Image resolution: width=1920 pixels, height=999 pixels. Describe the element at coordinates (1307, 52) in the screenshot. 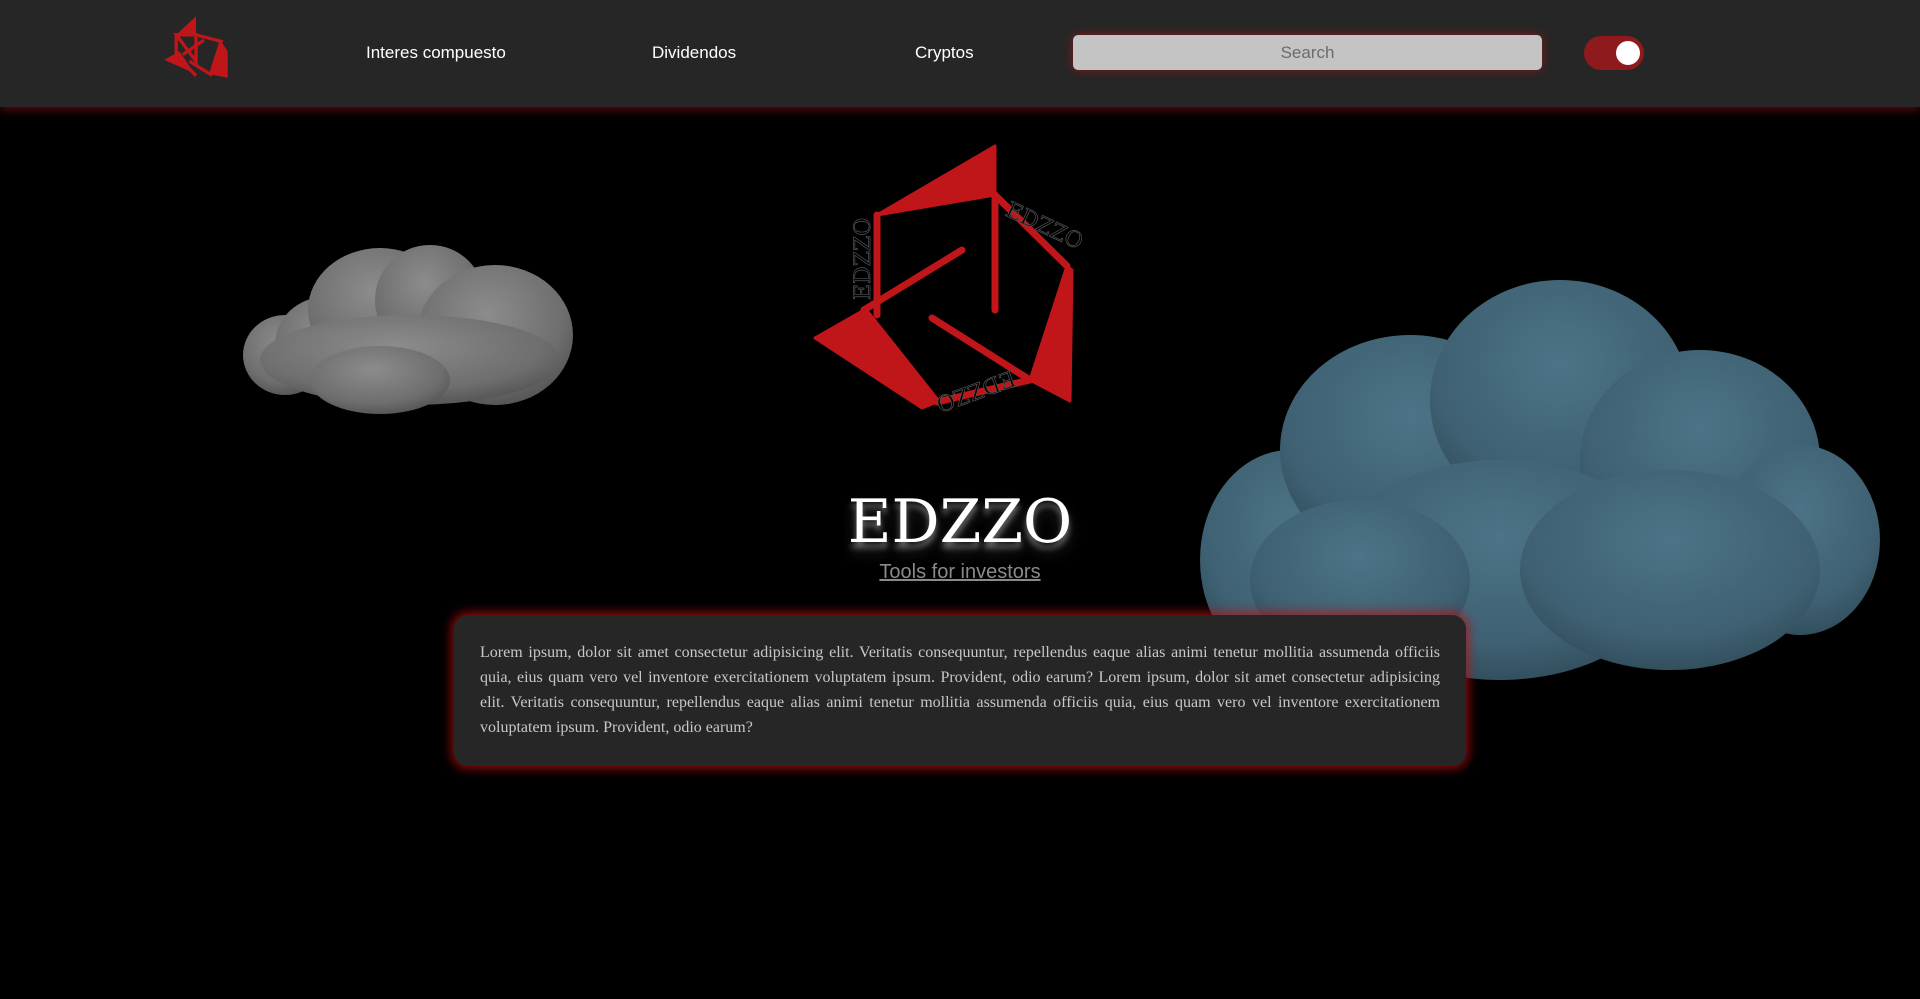

I see `search-input` at that location.